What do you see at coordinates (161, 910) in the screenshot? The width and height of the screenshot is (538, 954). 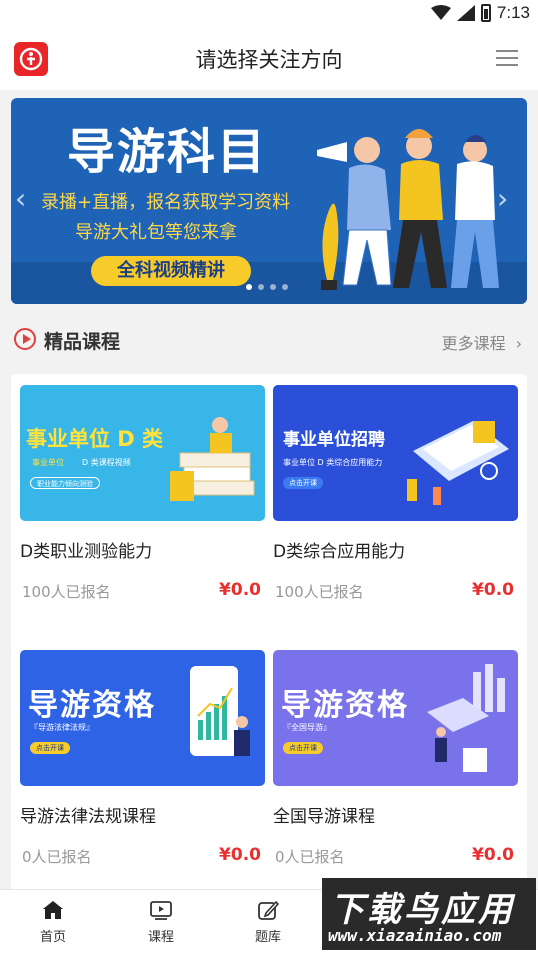 I see `video-icon` at bounding box center [161, 910].